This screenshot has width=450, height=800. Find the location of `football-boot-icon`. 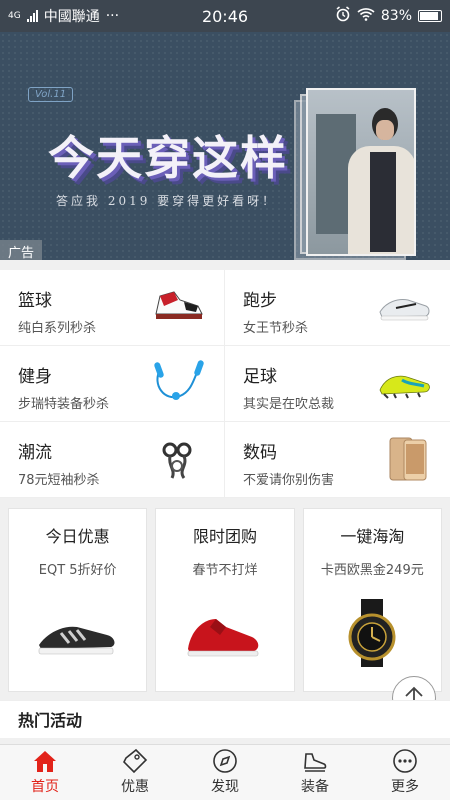

football-boot-icon is located at coordinates (404, 387).